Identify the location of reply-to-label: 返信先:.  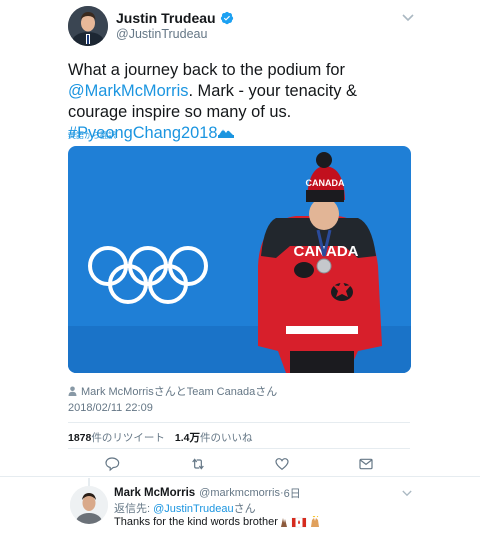
(134, 509).